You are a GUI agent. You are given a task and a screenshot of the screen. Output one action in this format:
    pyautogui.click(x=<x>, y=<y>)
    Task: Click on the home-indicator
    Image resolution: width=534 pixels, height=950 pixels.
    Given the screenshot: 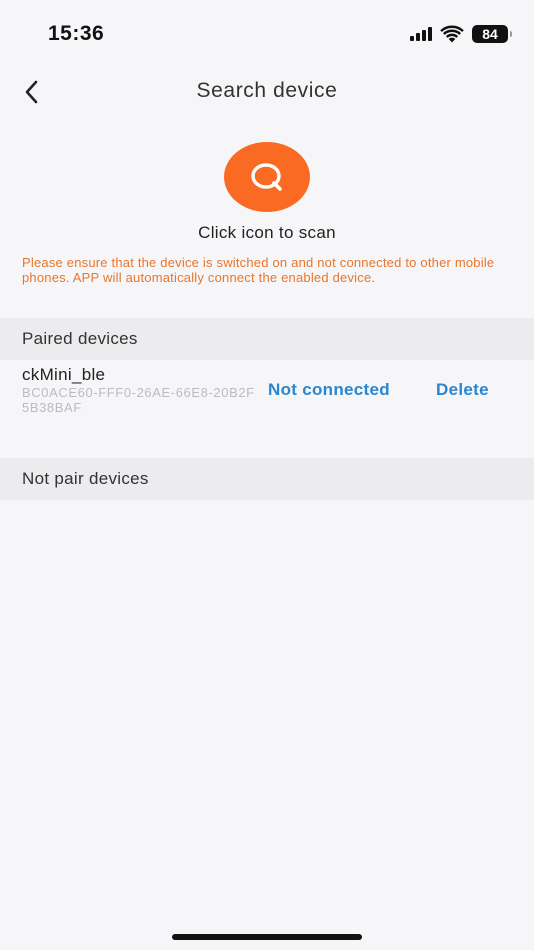 What is the action you would take?
    pyautogui.click(x=267, y=937)
    